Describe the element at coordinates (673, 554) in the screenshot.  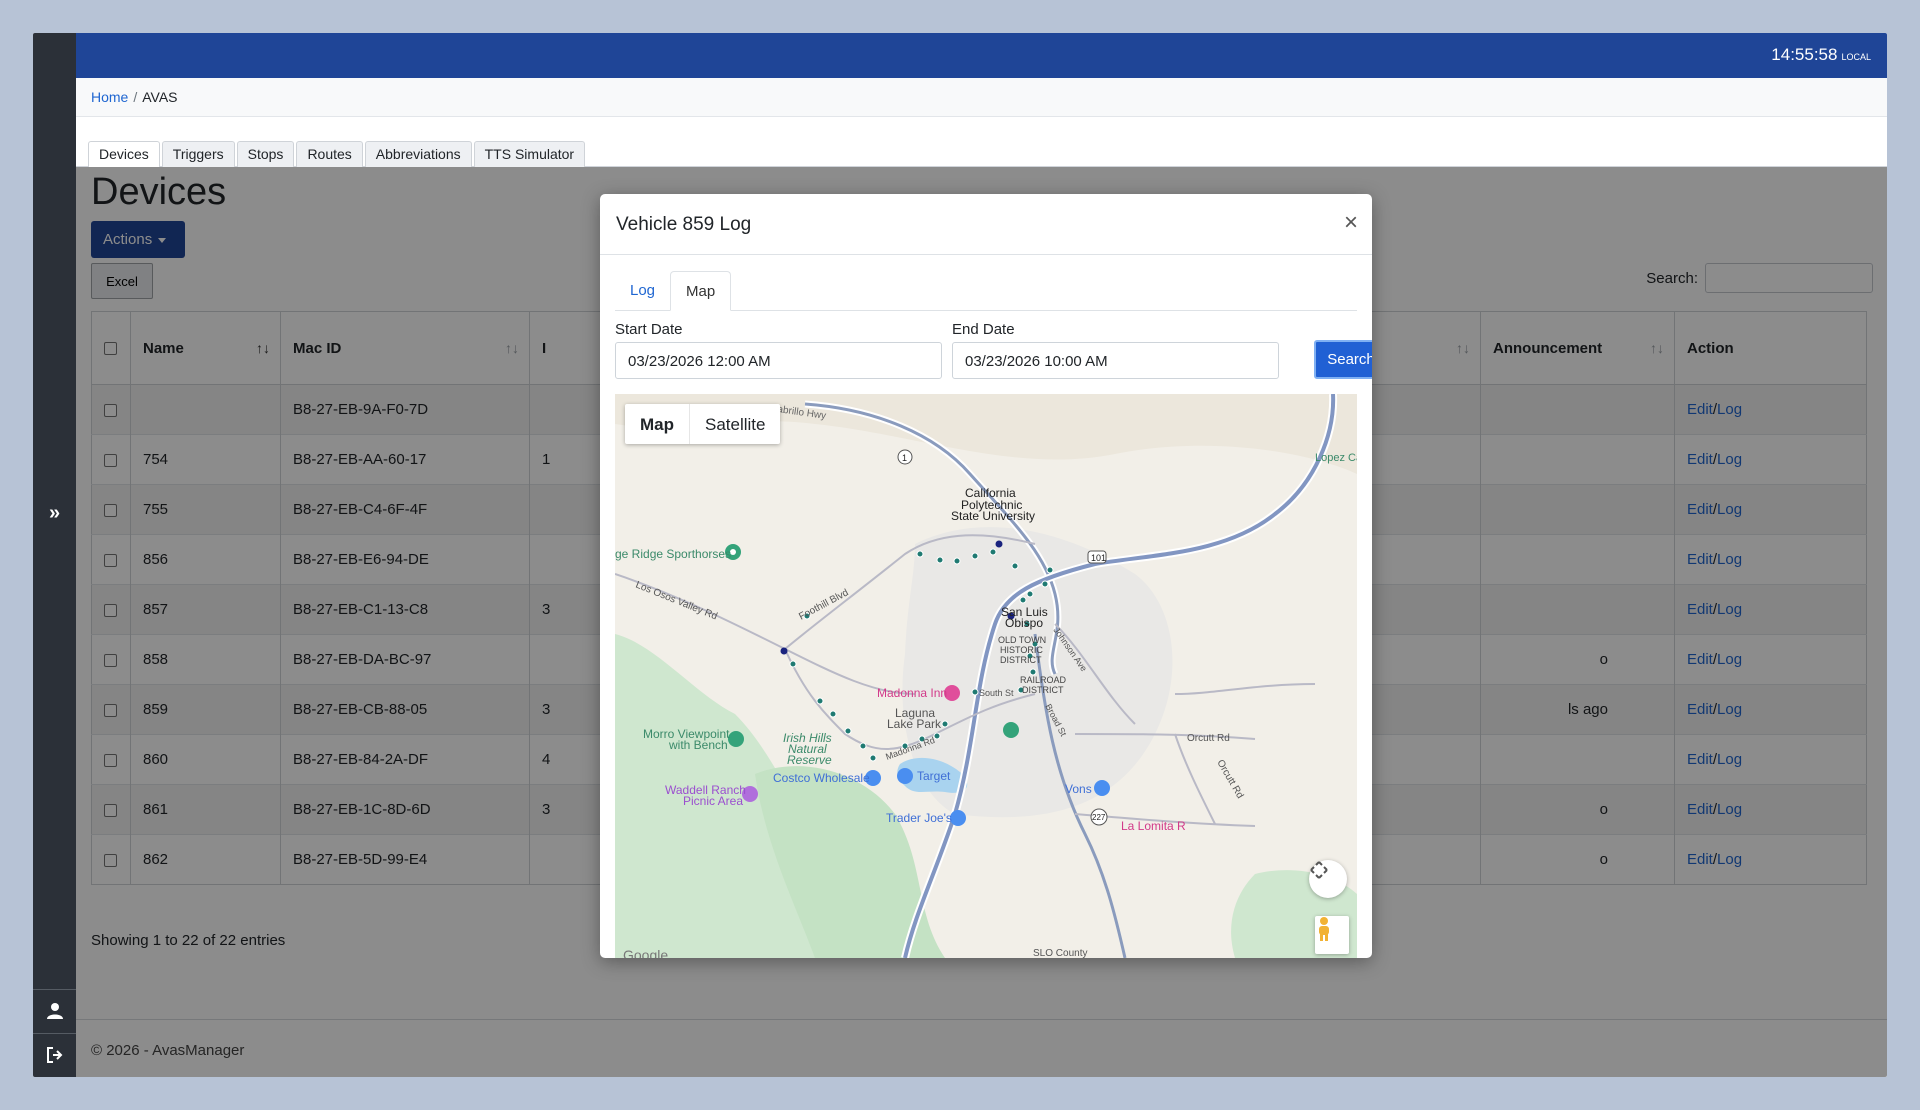
I see `map-label-sporthorses: ge Ridge Sporthorses` at that location.